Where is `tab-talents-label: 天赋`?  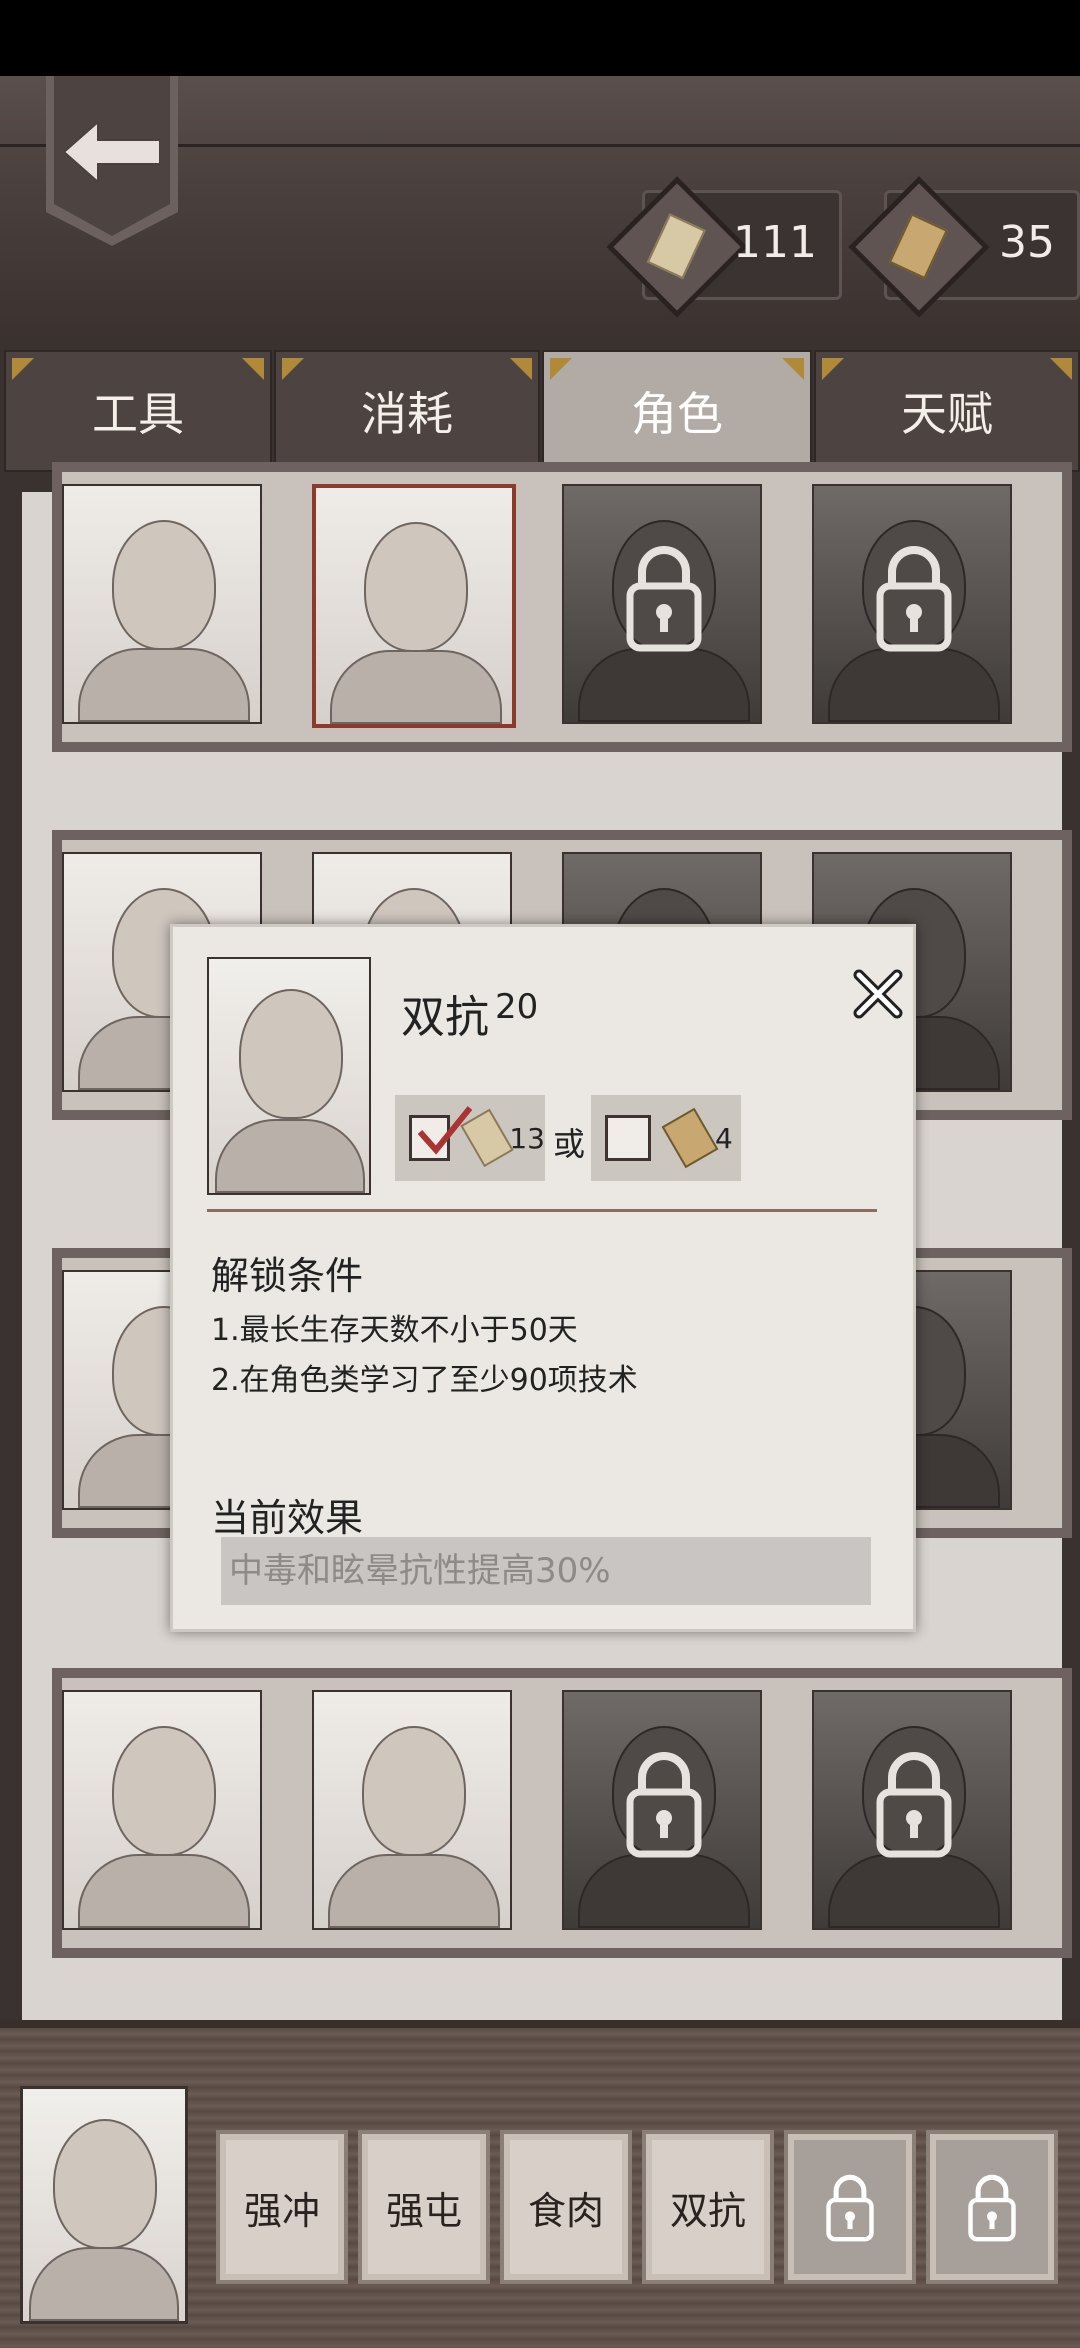
tab-talents-label: 天赋 is located at coordinates (947, 414).